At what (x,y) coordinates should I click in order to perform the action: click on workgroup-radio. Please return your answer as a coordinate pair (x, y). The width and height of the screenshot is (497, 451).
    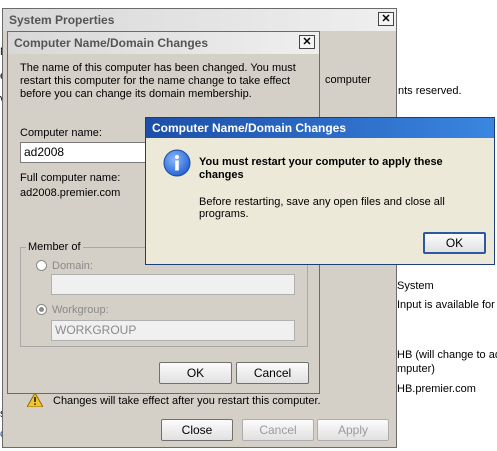
    Looking at the image, I should click on (41, 309).